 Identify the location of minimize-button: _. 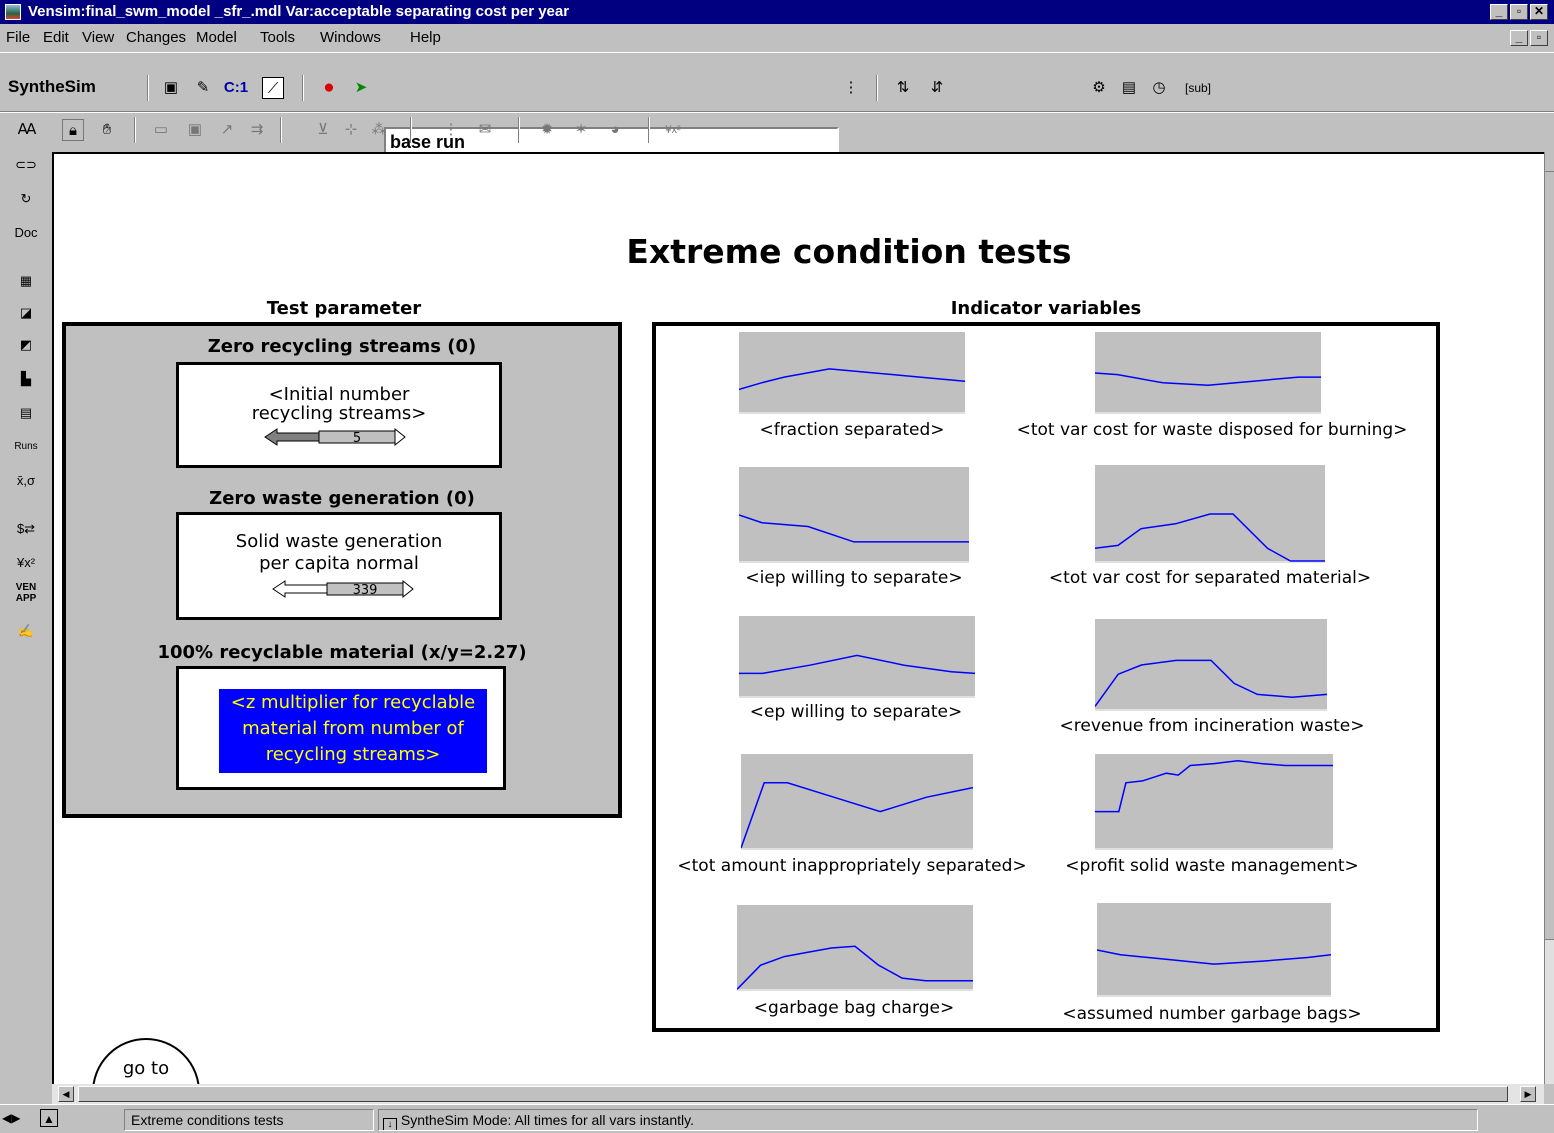
(1499, 12).